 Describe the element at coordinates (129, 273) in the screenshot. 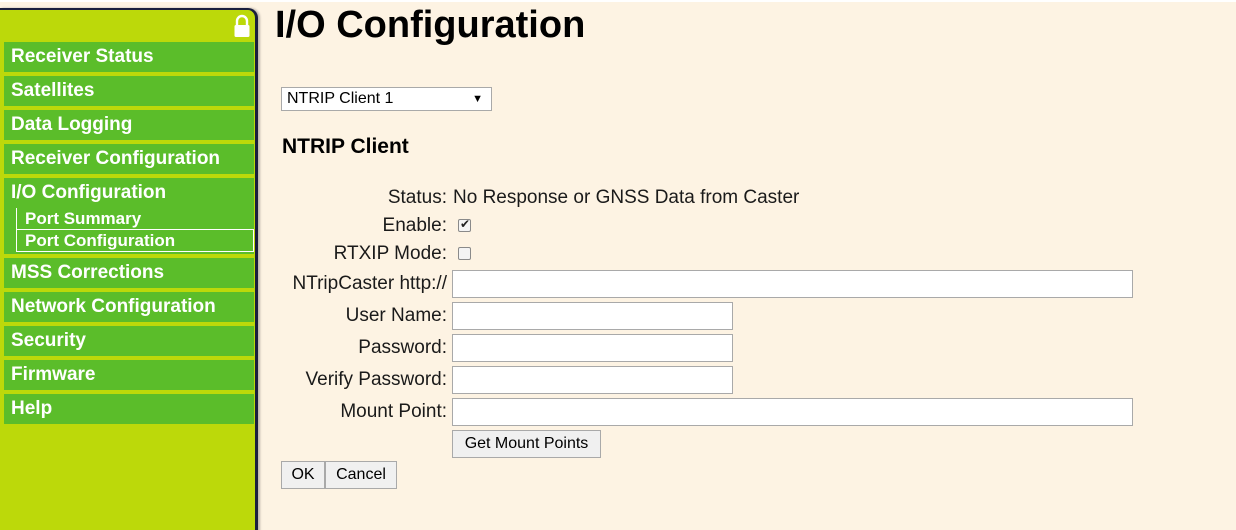

I see `sidebar-item-mss-corrections: MSS Corrections` at that location.